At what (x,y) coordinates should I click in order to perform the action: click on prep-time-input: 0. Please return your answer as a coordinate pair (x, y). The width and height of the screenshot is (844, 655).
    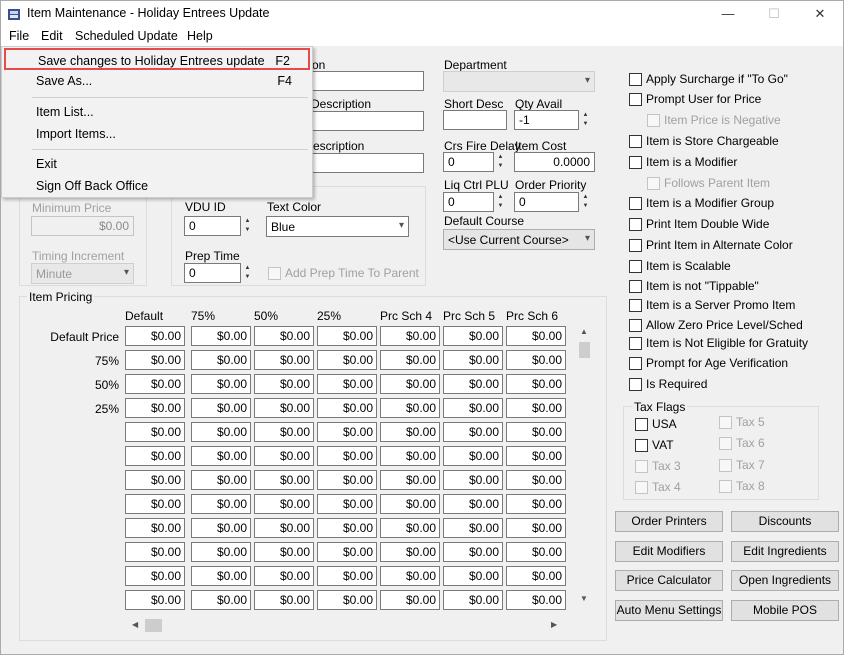
    Looking at the image, I should click on (212, 273).